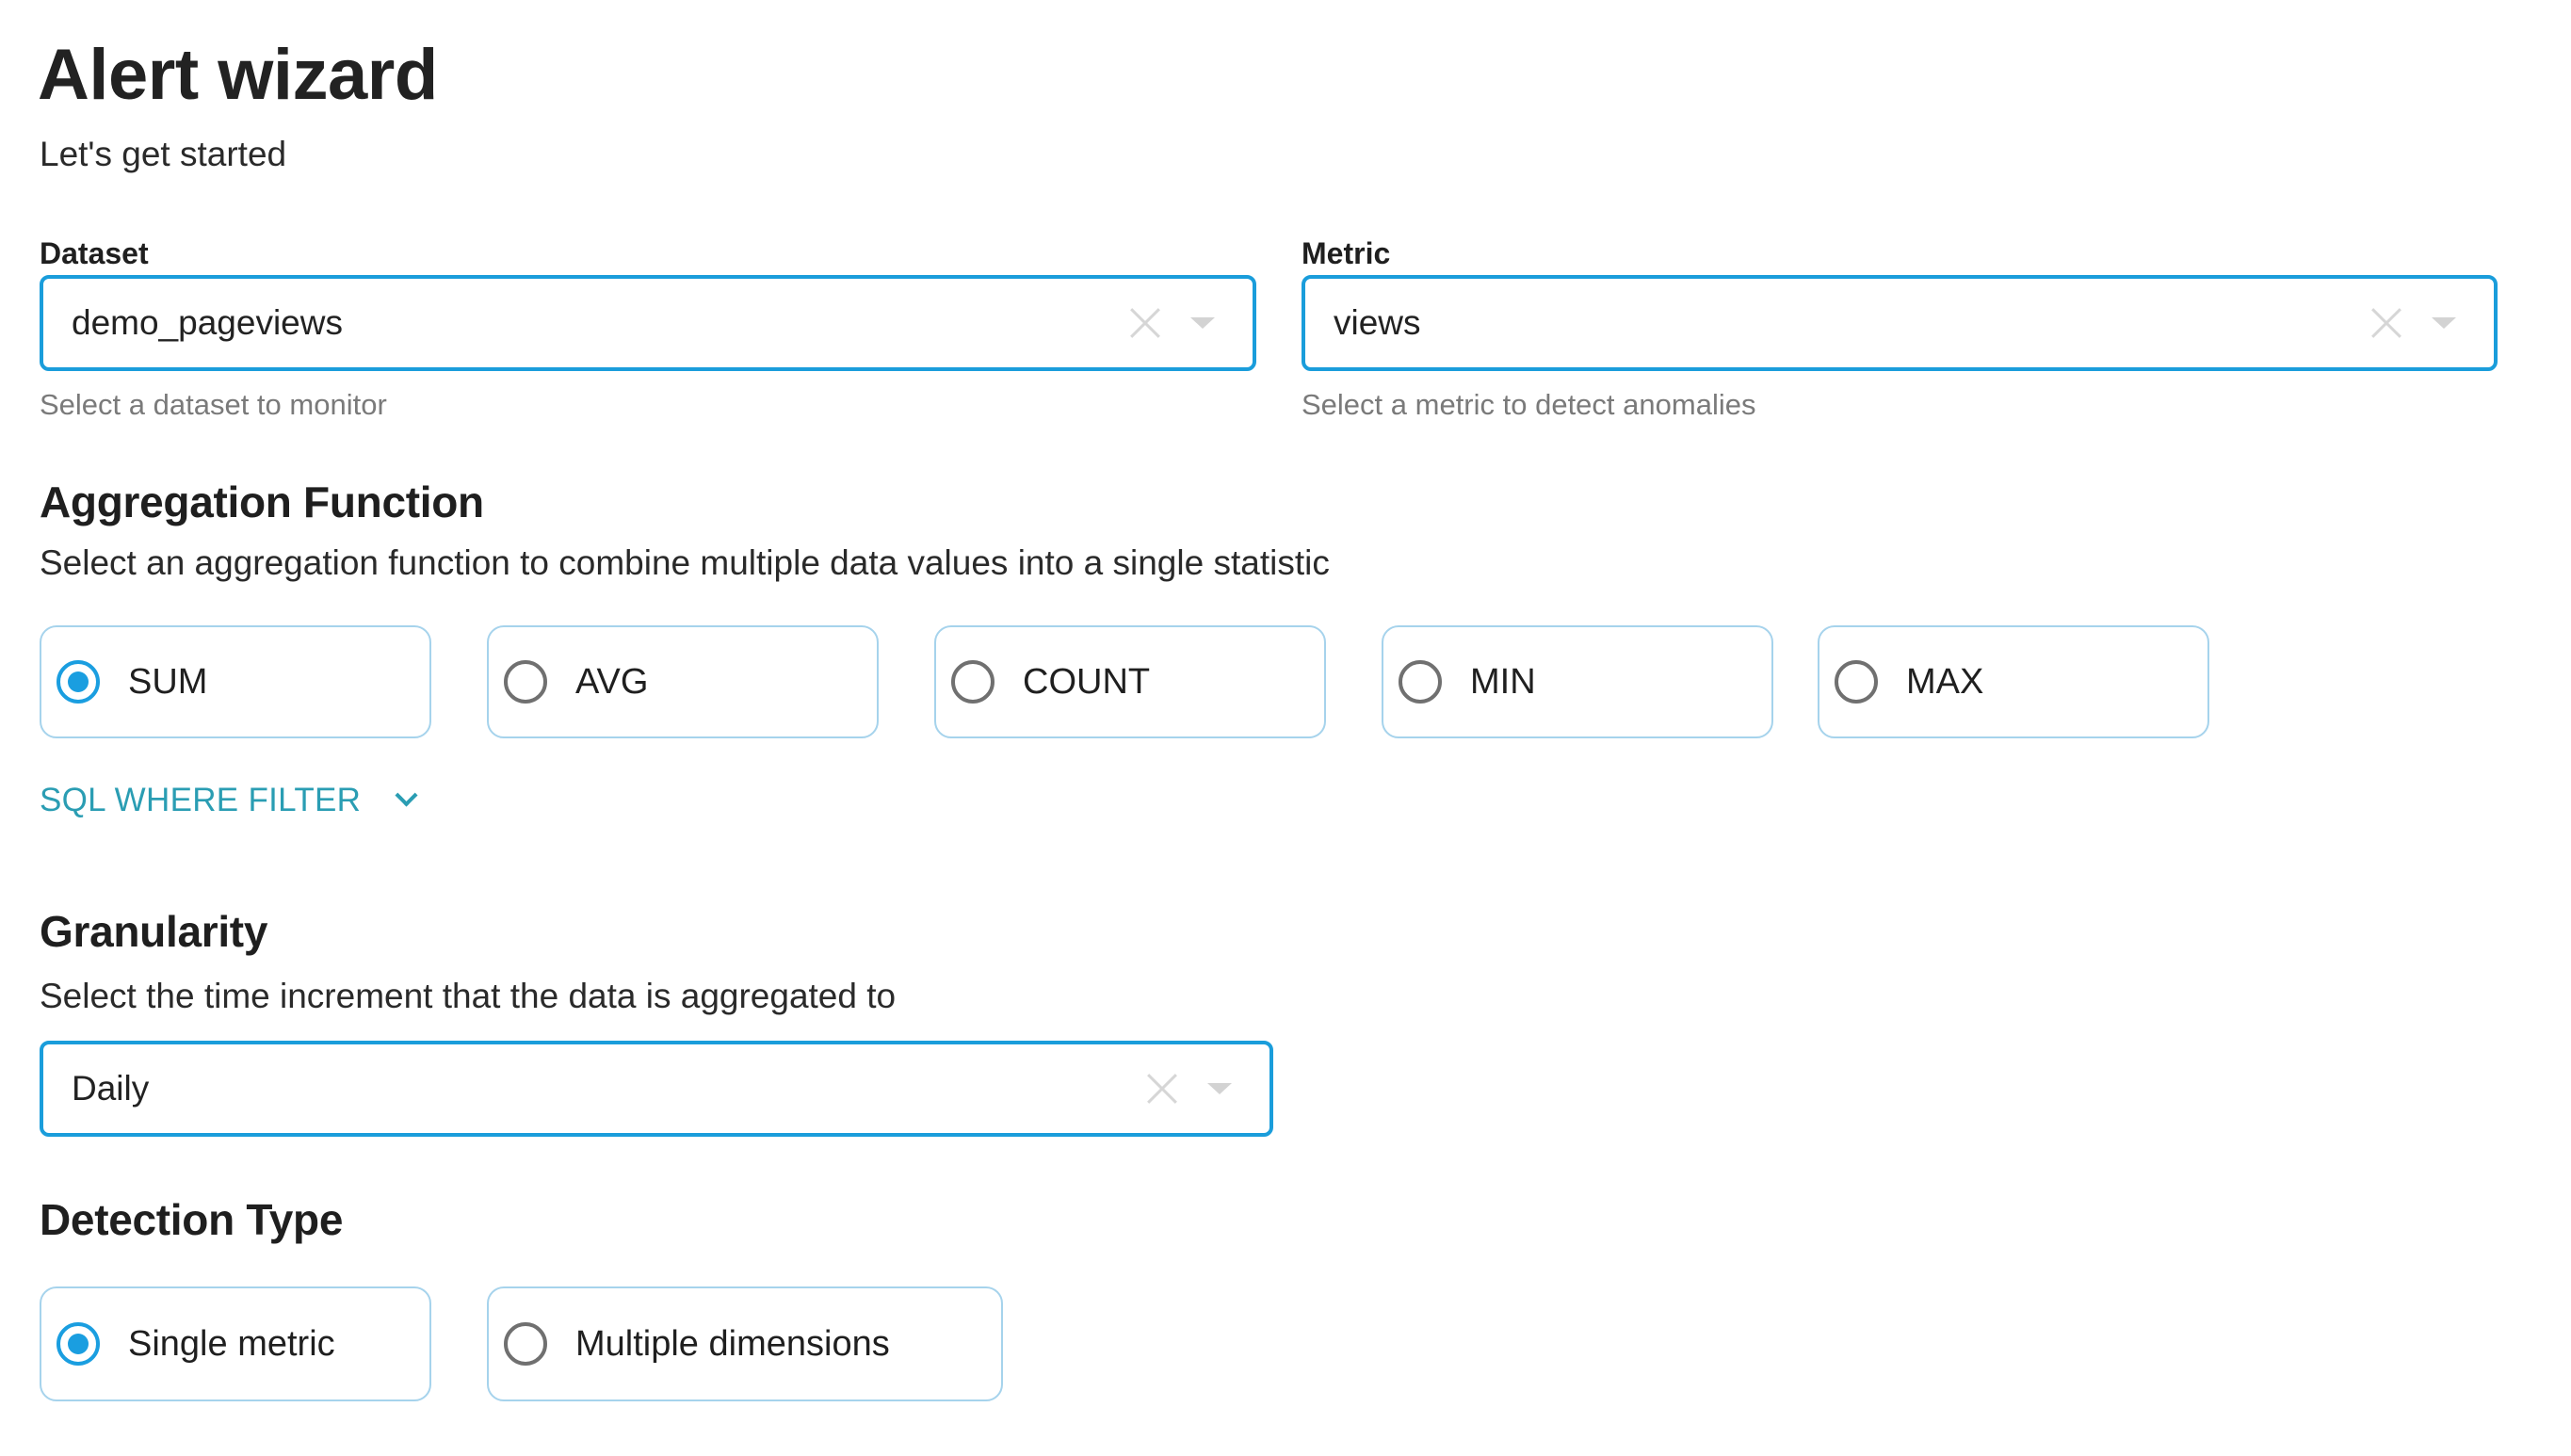  What do you see at coordinates (262, 501) in the screenshot?
I see `aggregation-heading: Aggregation Function` at bounding box center [262, 501].